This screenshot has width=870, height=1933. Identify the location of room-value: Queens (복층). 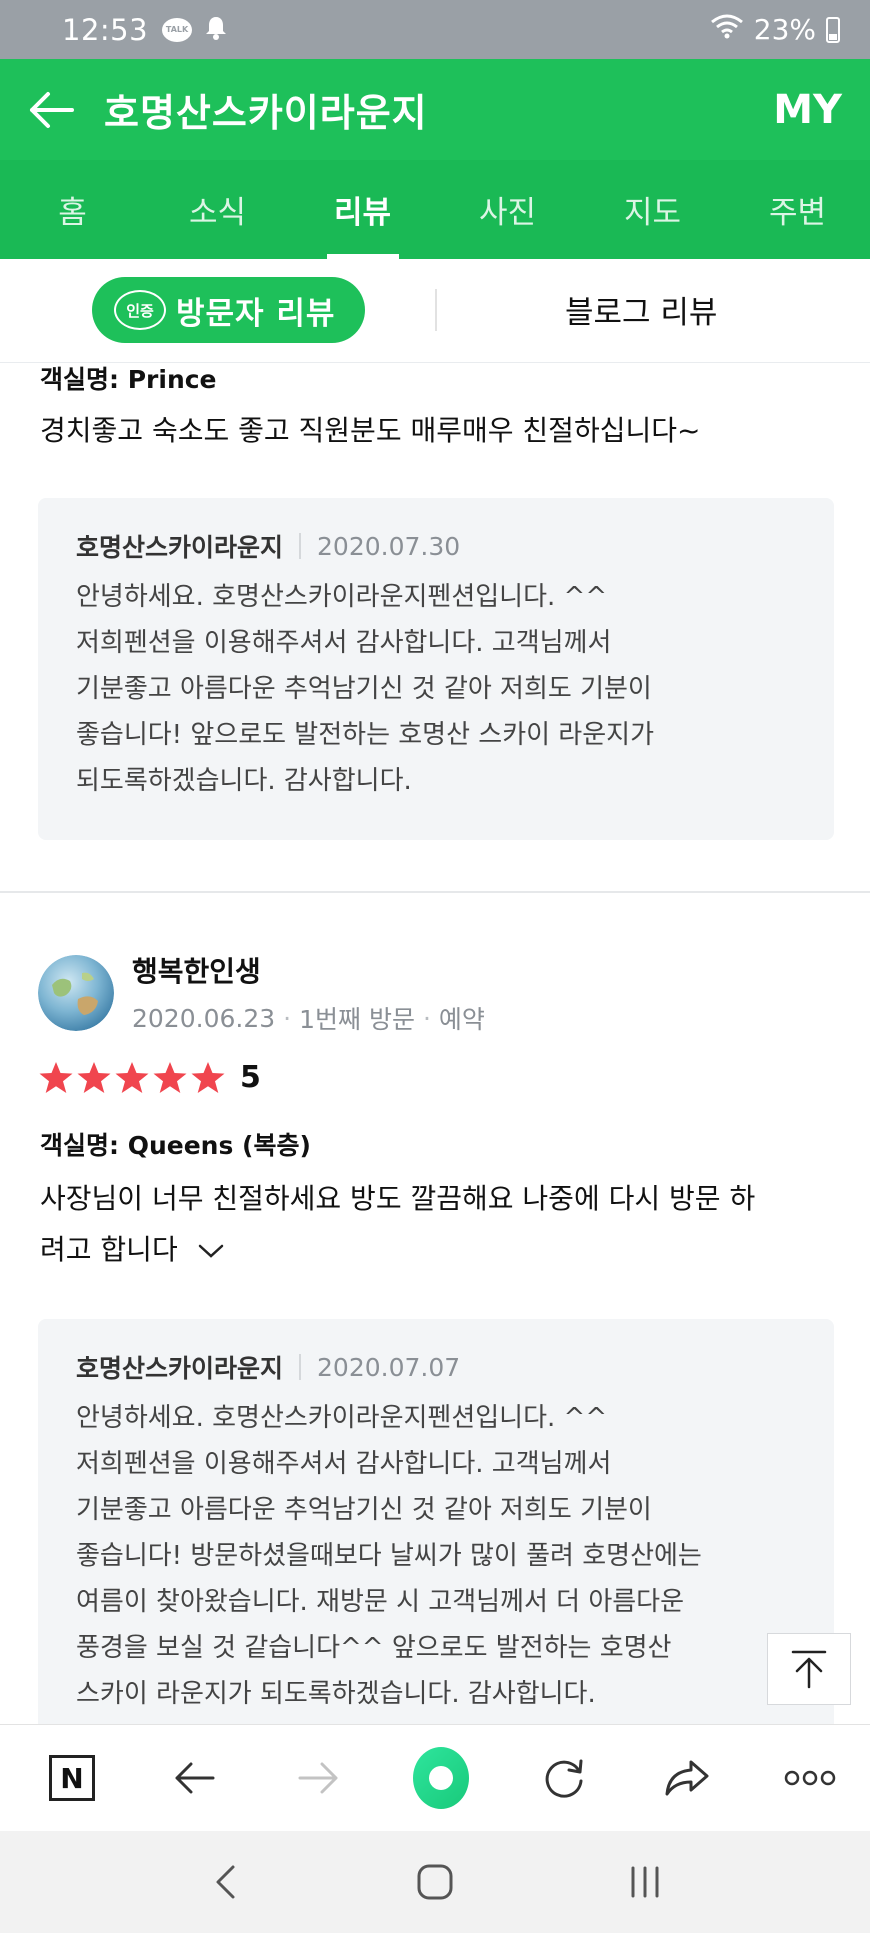
(219, 1145).